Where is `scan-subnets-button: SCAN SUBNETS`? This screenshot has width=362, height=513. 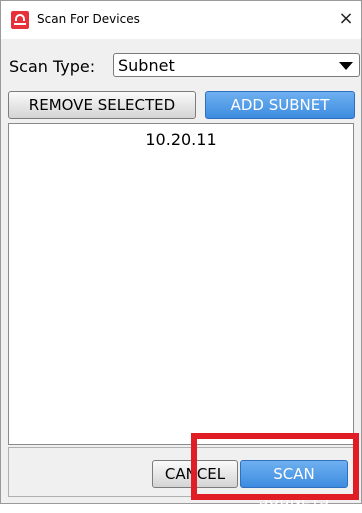 scan-subnets-button: SCAN SUBNETS is located at coordinates (294, 484).